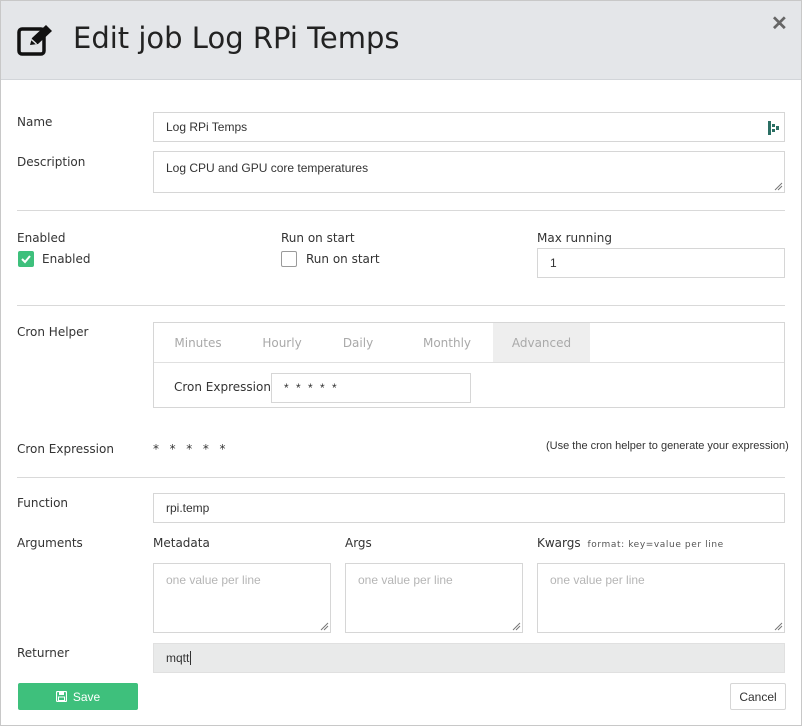  What do you see at coordinates (242, 598) in the screenshot?
I see `metadata-textarea: one value per line` at bounding box center [242, 598].